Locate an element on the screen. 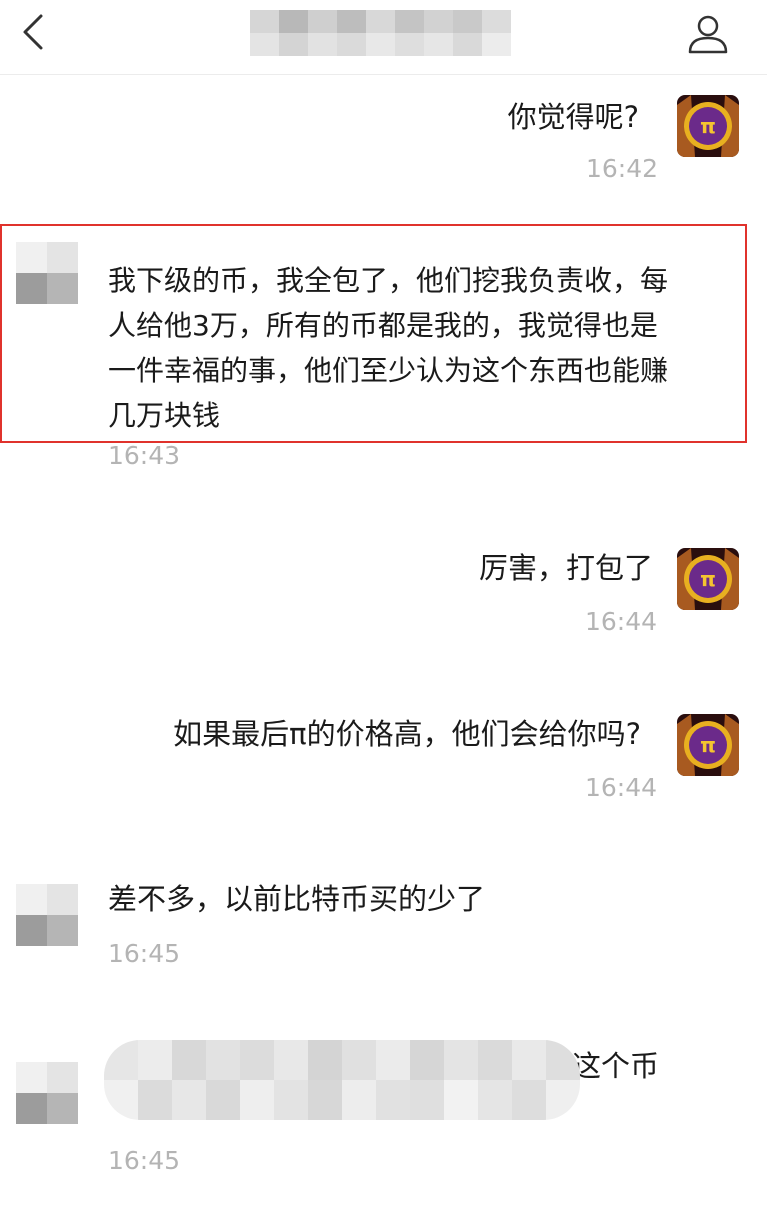 The height and width of the screenshot is (1210, 767). chat-header is located at coordinates (383, 37).